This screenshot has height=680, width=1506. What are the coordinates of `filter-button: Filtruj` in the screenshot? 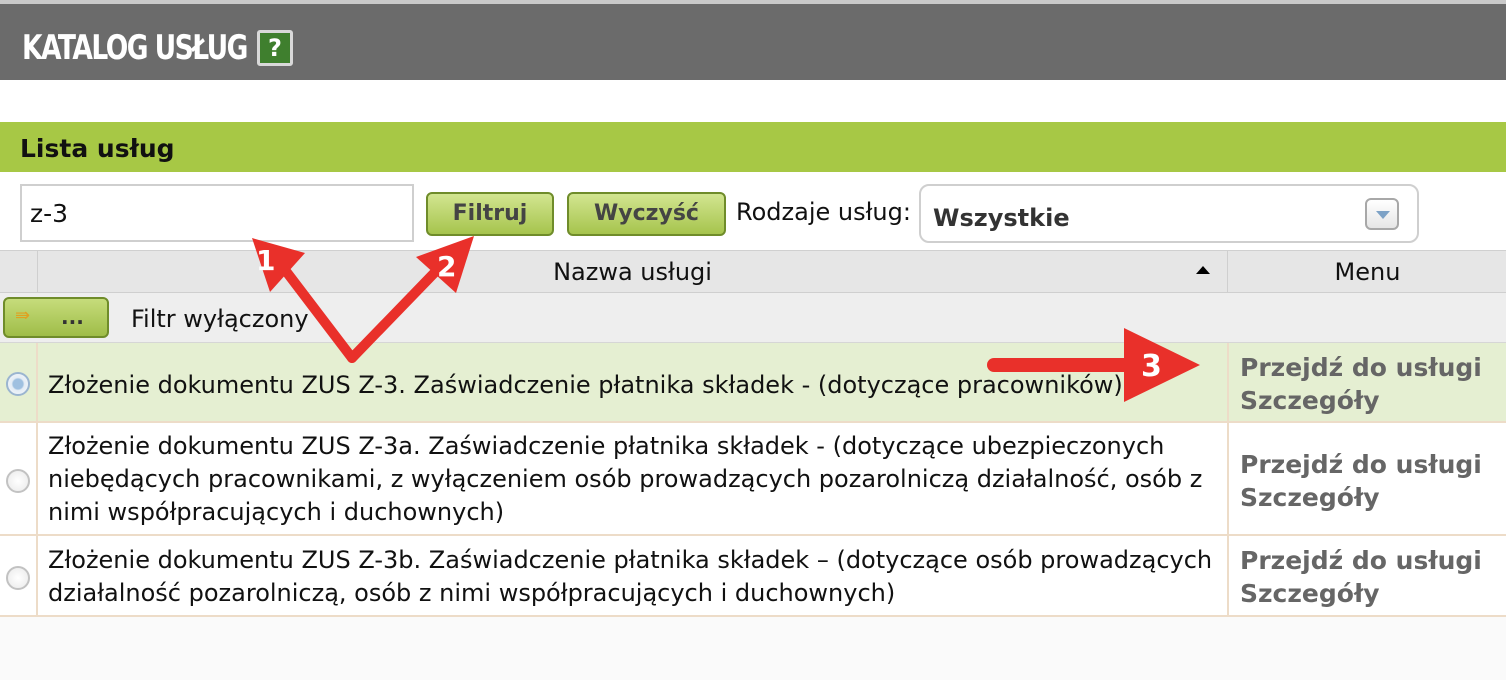 It's located at (490, 214).